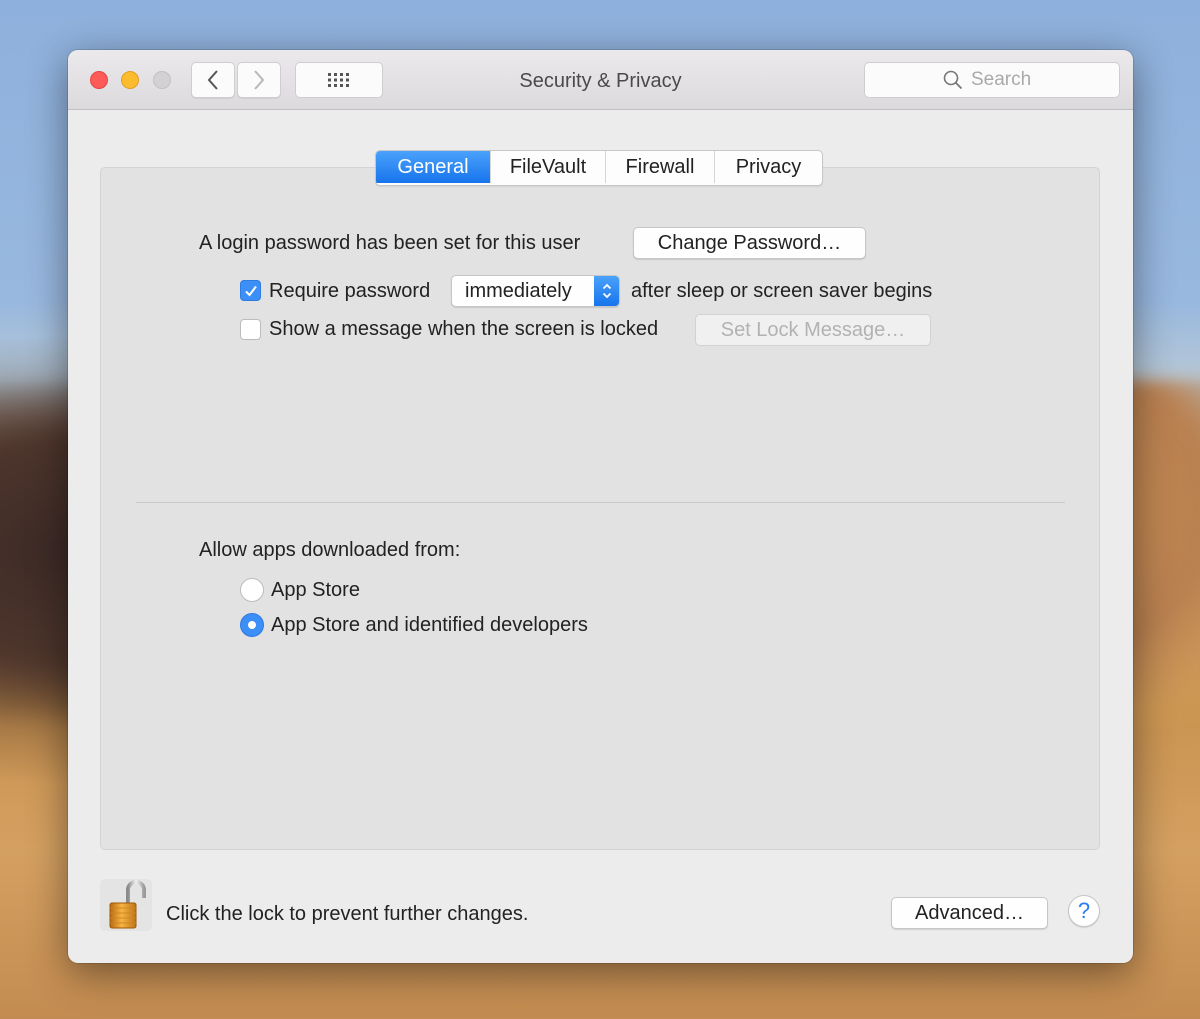 Image resolution: width=1200 pixels, height=1019 pixels. Describe the element at coordinates (768, 167) in the screenshot. I see `tab-privacy: Privacy` at that location.